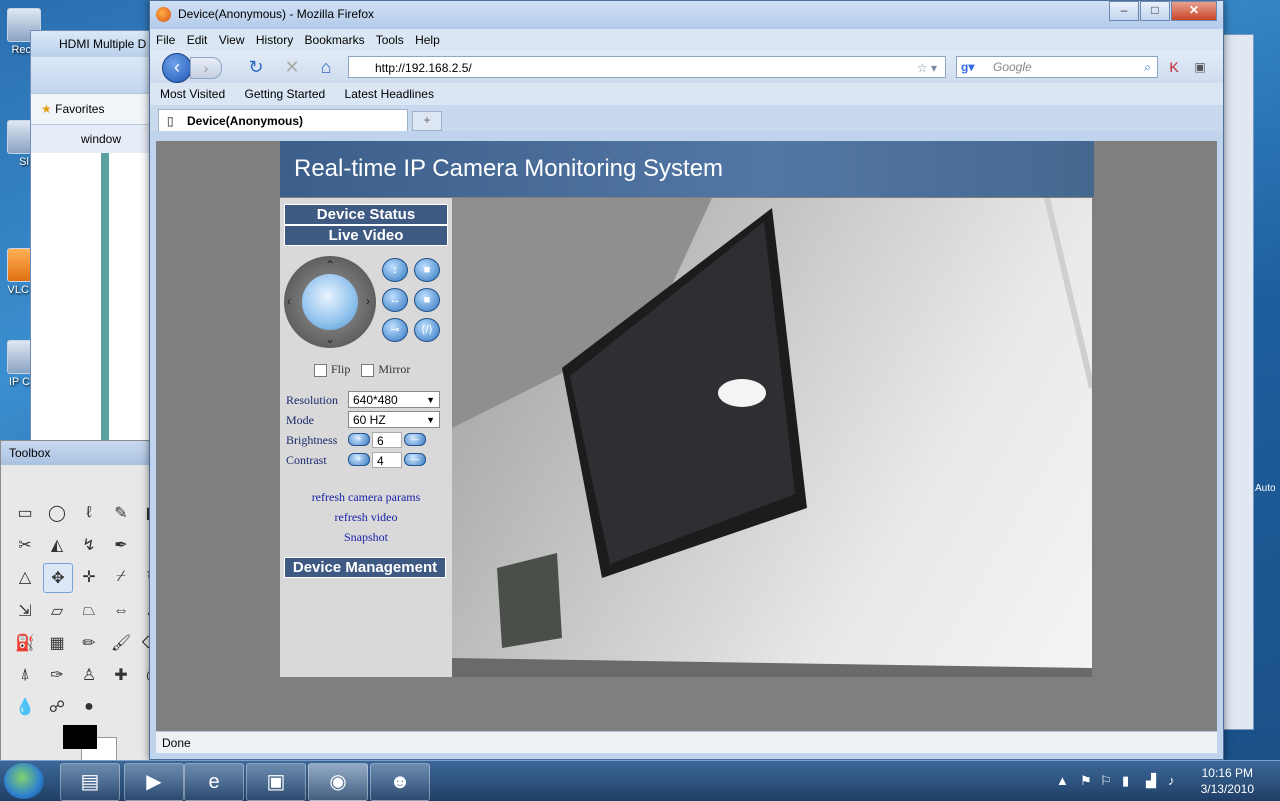 The width and height of the screenshot is (1280, 801). I want to click on mirror-checkbox, so click(368, 370).